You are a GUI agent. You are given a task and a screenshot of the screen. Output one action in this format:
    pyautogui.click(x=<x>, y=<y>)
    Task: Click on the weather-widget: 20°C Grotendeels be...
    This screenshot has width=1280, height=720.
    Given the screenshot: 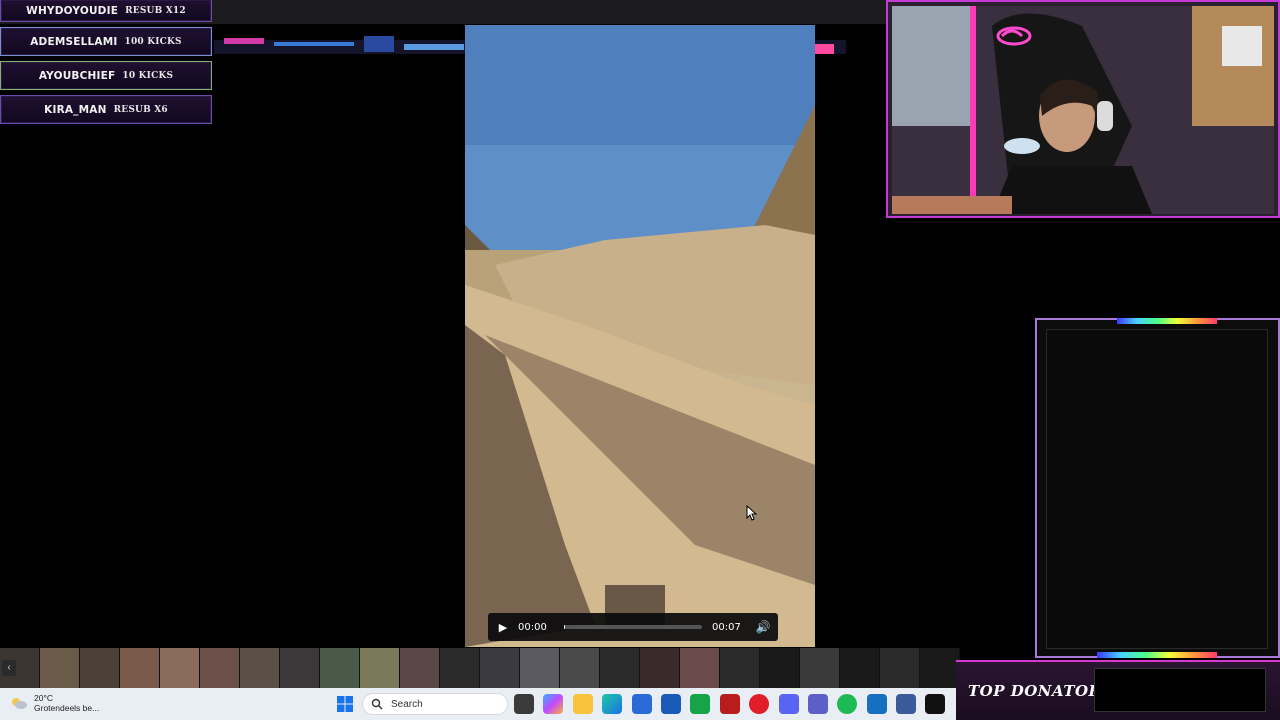 What is the action you would take?
    pyautogui.click(x=54, y=703)
    